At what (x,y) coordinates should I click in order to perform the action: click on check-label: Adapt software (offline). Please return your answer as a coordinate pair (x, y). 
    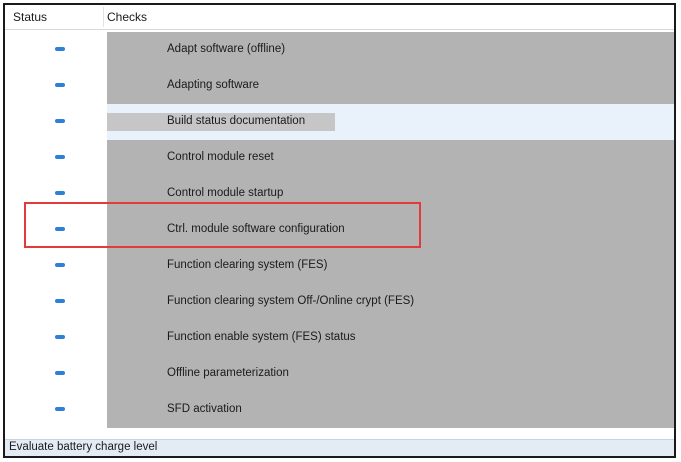
    Looking at the image, I should click on (226, 49).